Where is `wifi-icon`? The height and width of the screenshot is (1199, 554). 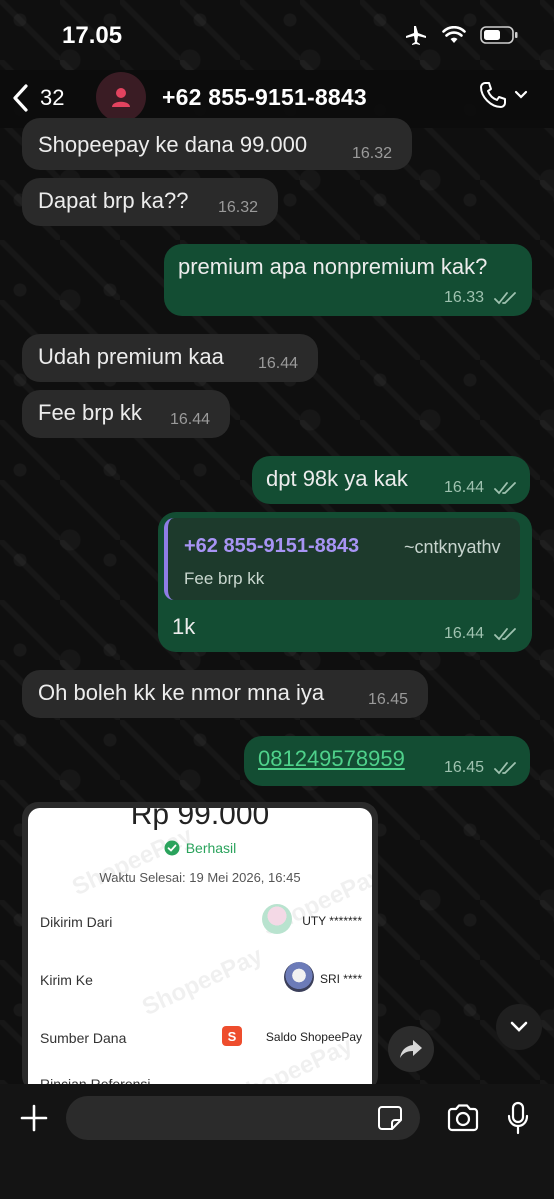
wifi-icon is located at coordinates (454, 34).